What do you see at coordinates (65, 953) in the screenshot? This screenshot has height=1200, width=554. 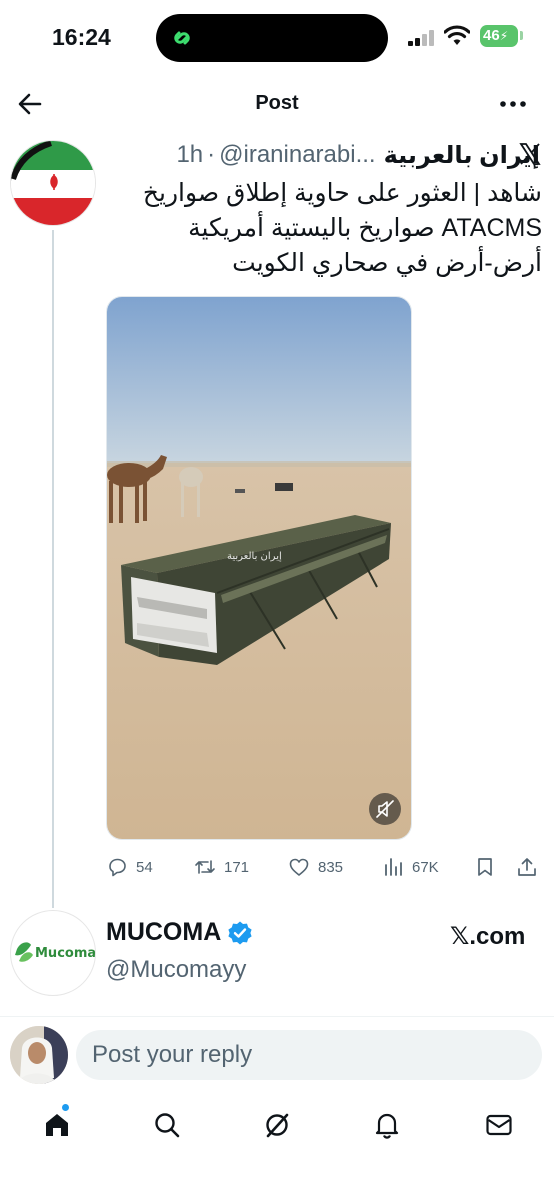 I see `mucoma-logo-text: Mucoma` at bounding box center [65, 953].